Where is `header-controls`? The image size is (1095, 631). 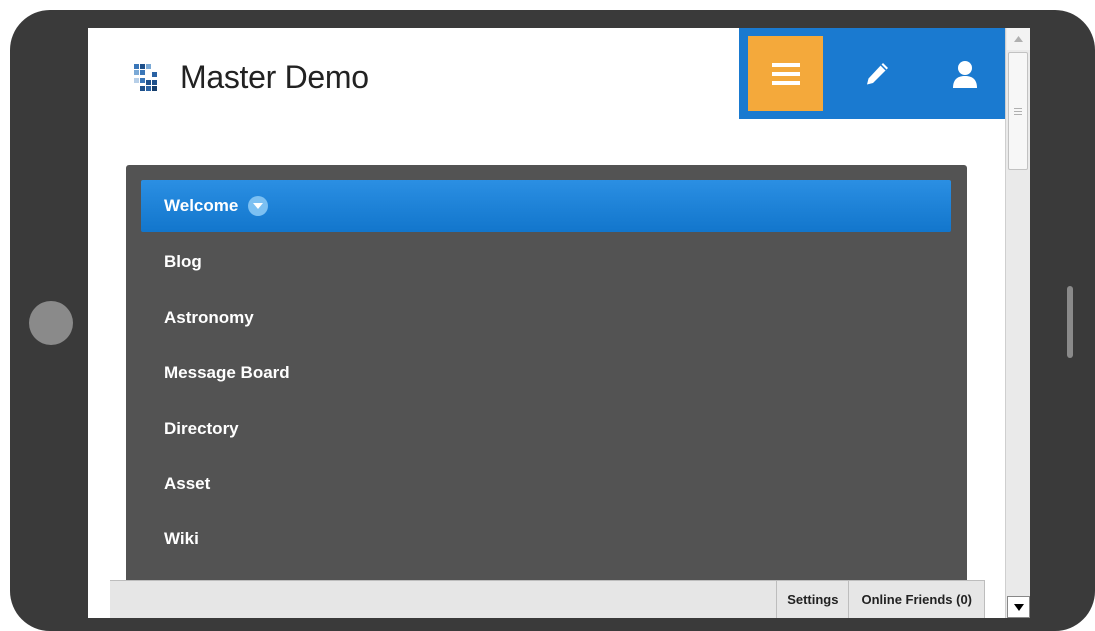
header-controls is located at coordinates (872, 73).